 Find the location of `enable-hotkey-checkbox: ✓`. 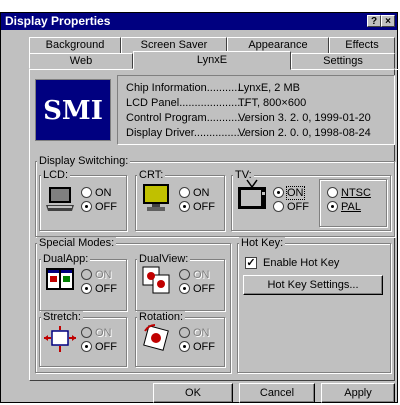

enable-hotkey-checkbox: ✓ is located at coordinates (251, 263).